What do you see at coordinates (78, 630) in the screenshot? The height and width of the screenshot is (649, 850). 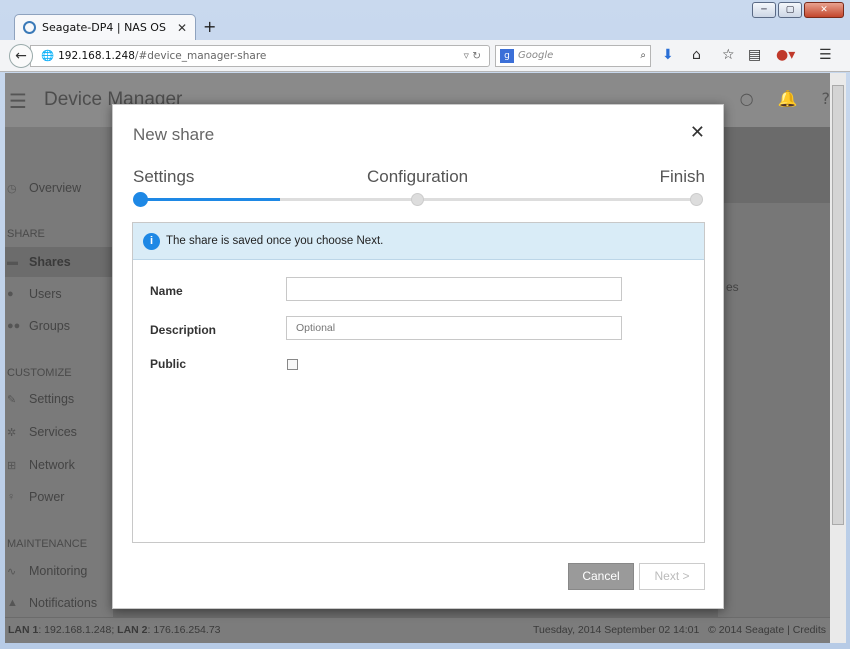 I see `lan1-value: : 192.168.1.248;` at bounding box center [78, 630].